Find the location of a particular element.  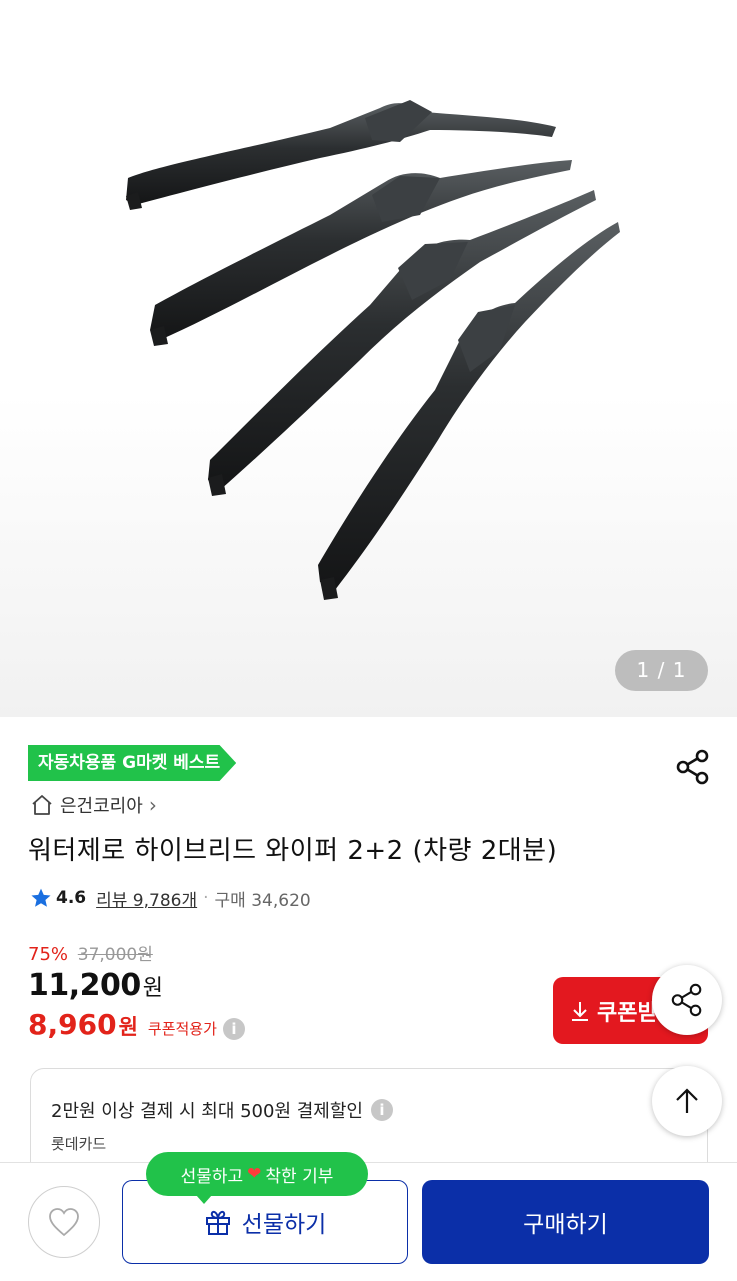

sale-price-unit: 원 is located at coordinates (152, 988).